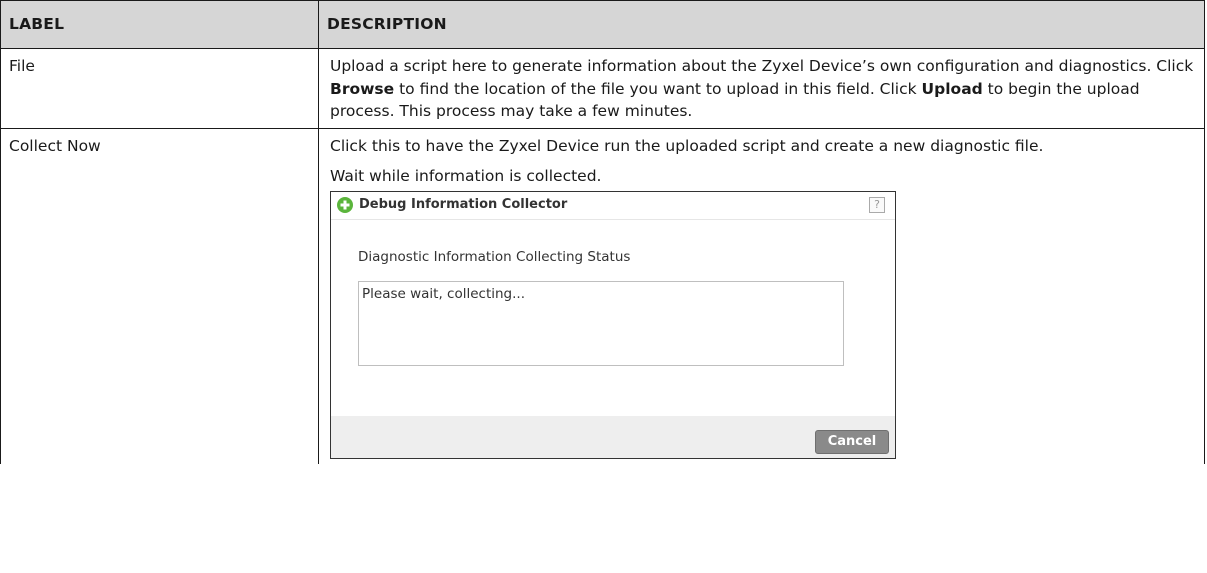 This screenshot has width=1207, height=573. What do you see at coordinates (466, 176) in the screenshot?
I see `desc-paragraph: Wait while information is collected.` at bounding box center [466, 176].